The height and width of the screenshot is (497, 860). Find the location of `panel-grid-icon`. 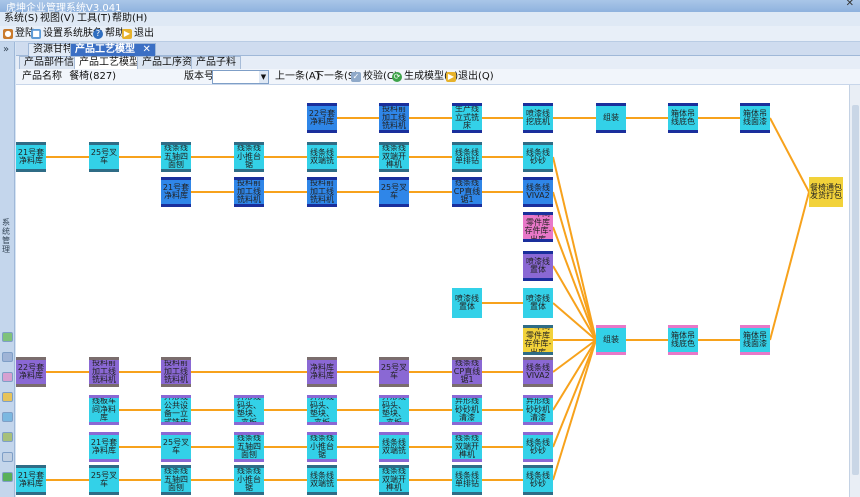

panel-grid-icon is located at coordinates (7, 457).